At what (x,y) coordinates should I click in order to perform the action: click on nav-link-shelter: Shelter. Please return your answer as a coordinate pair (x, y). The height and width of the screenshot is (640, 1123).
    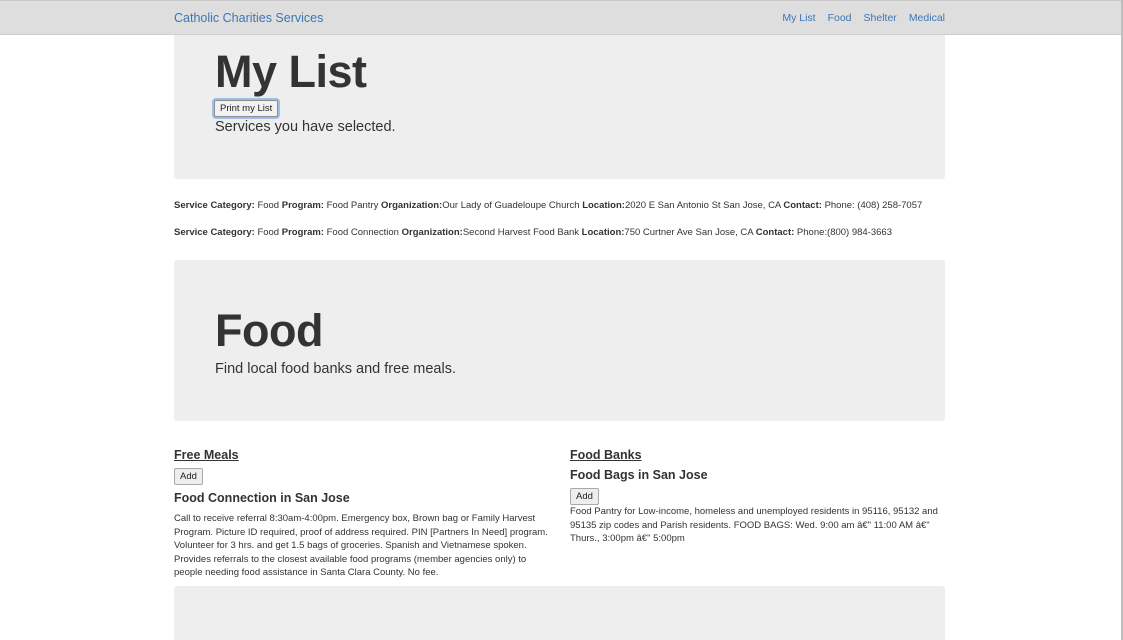
    Looking at the image, I should click on (880, 18).